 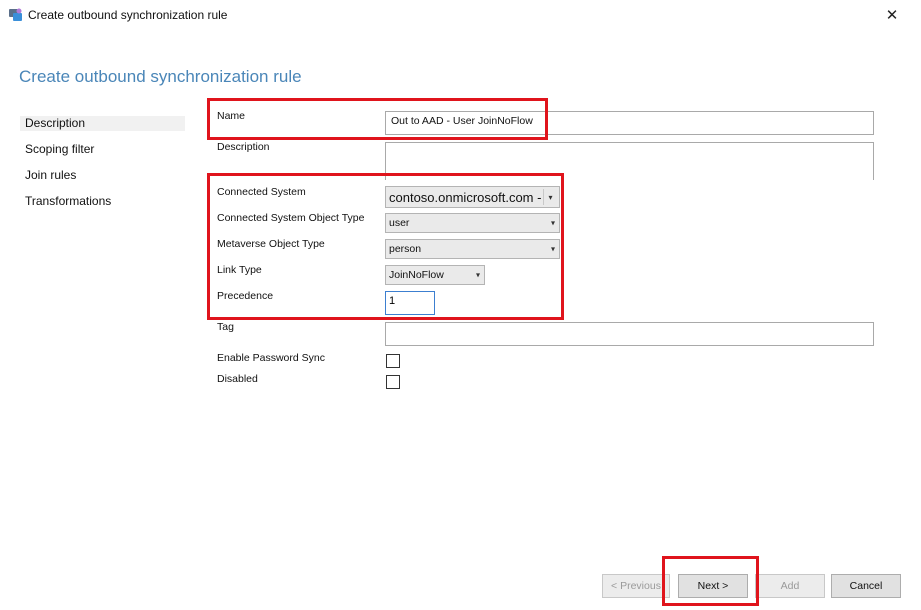 What do you see at coordinates (636, 586) in the screenshot?
I see `previous-button: < Previous` at bounding box center [636, 586].